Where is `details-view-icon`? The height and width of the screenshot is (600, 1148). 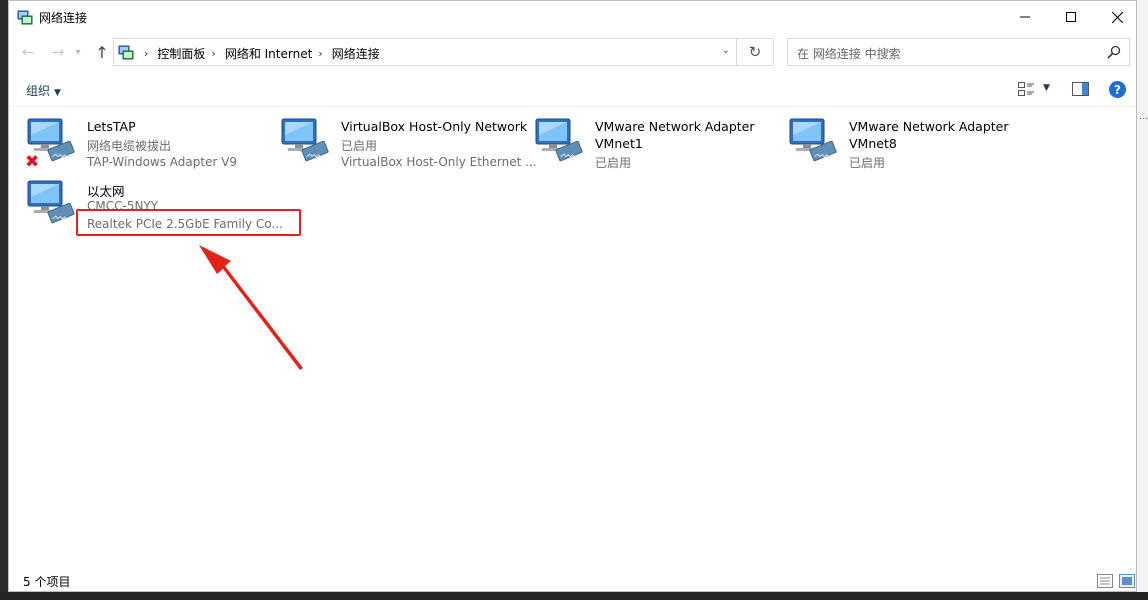 details-view-icon is located at coordinates (1105, 581).